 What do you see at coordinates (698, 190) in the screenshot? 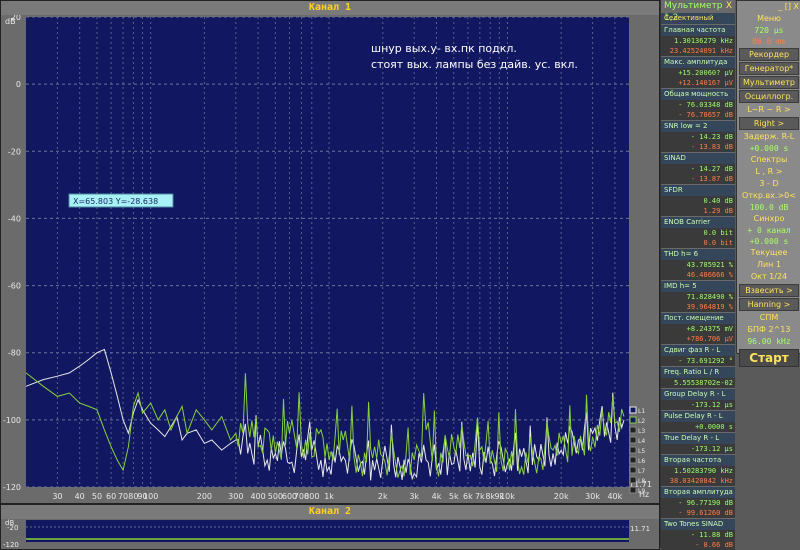
I see `meter-label: SFDR` at bounding box center [698, 190].